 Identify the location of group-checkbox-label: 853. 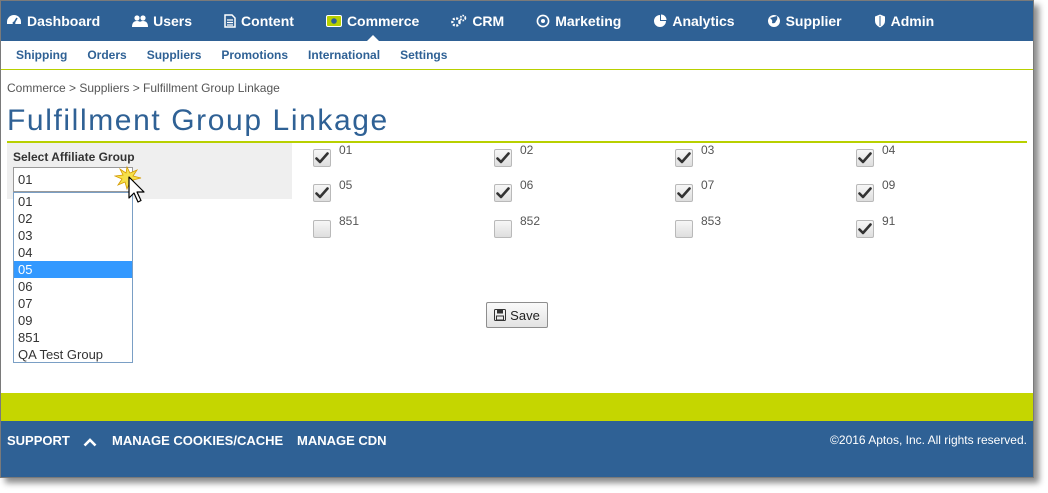
(711, 221).